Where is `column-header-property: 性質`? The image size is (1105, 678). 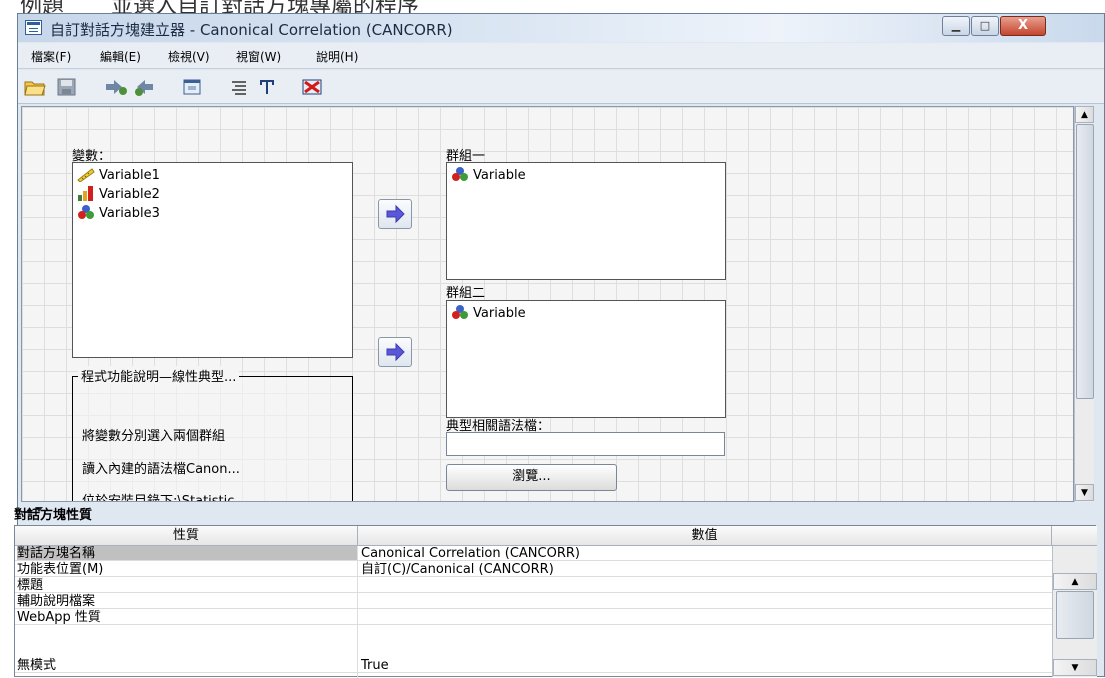 column-header-property: 性質 is located at coordinates (186, 536).